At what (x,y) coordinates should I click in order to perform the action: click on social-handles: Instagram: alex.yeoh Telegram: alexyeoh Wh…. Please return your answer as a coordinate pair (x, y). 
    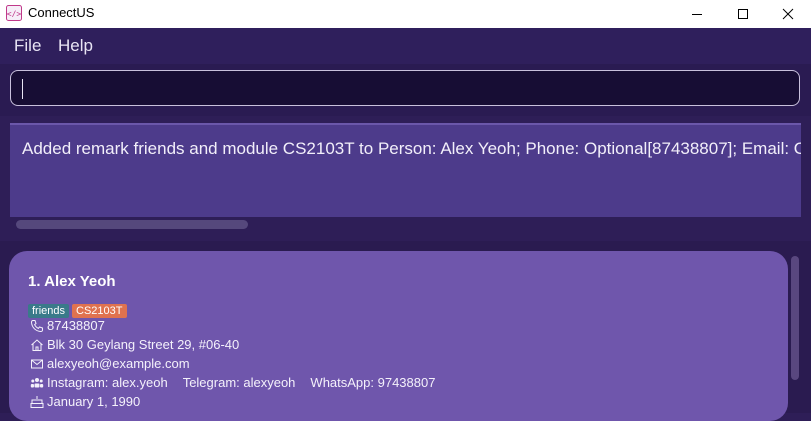
    Looking at the image, I should click on (248, 382).